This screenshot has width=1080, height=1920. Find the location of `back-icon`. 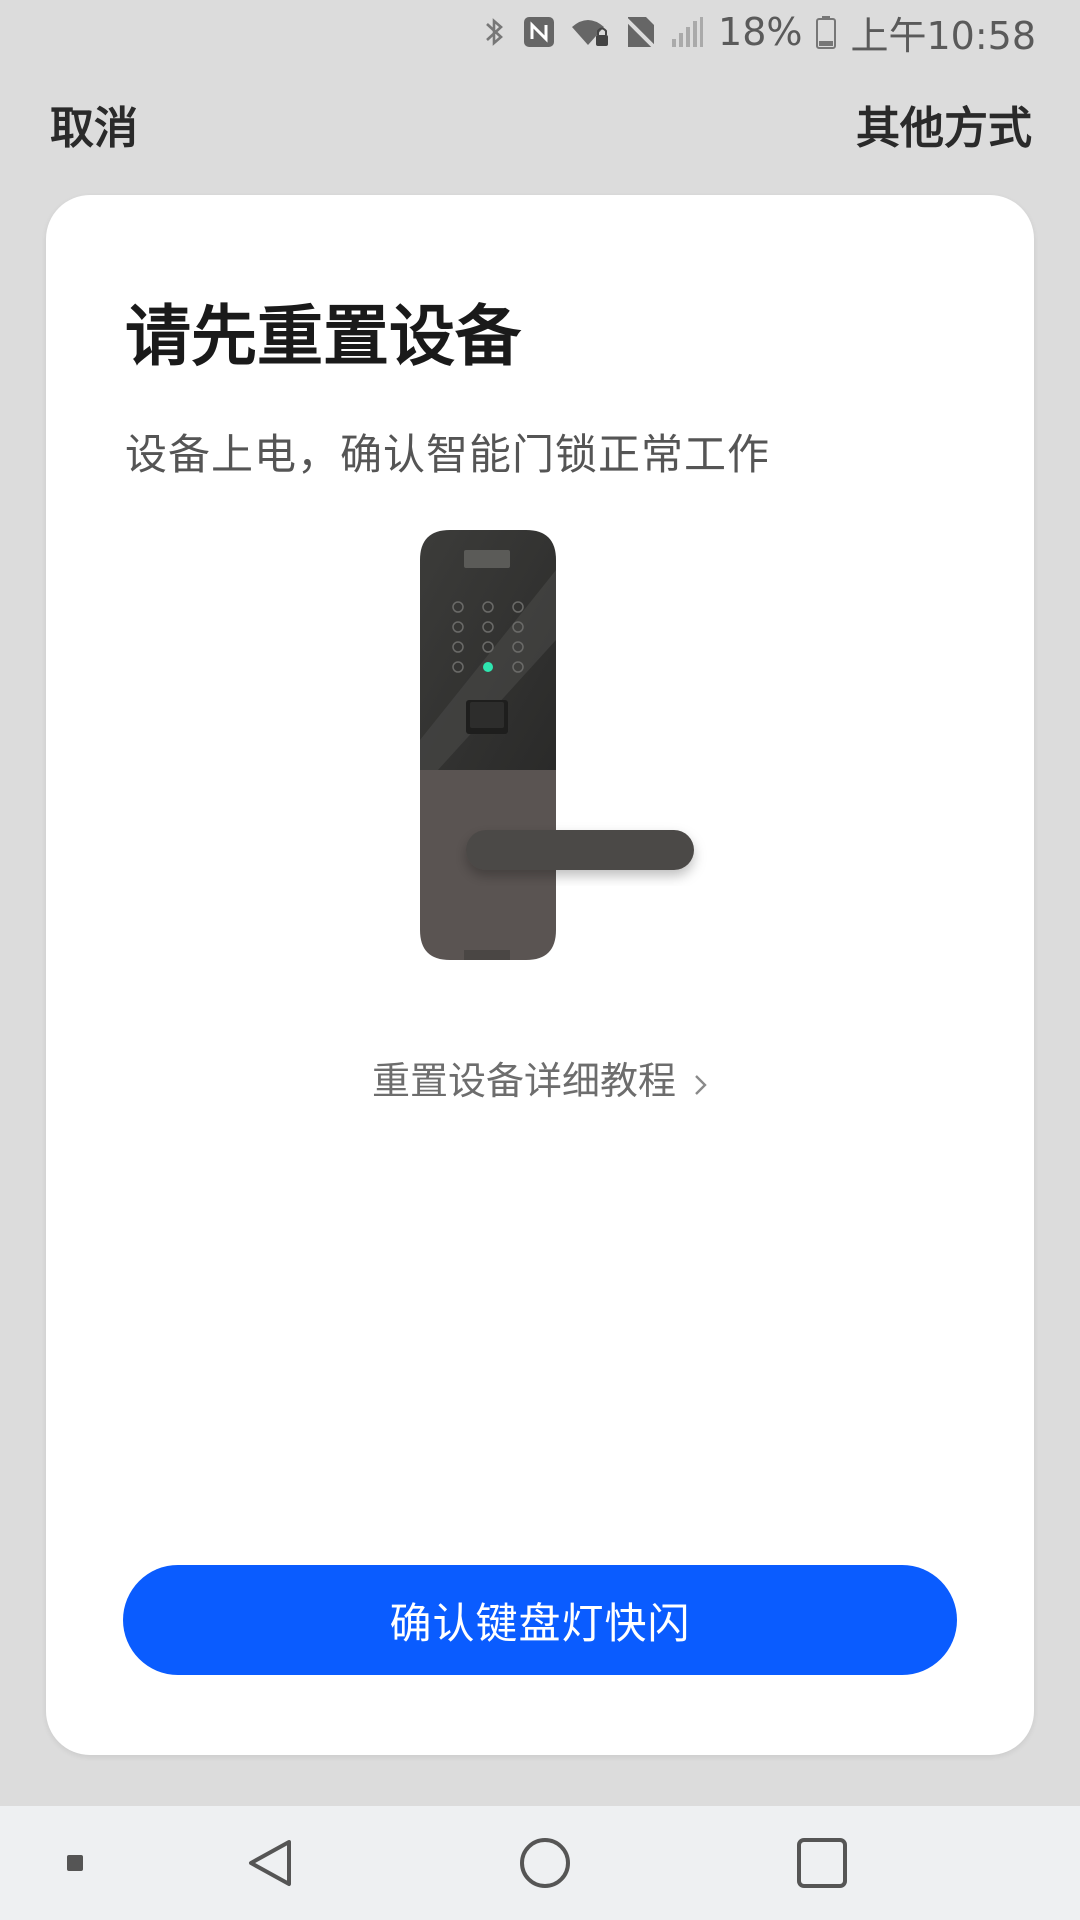

back-icon is located at coordinates (270, 1863).